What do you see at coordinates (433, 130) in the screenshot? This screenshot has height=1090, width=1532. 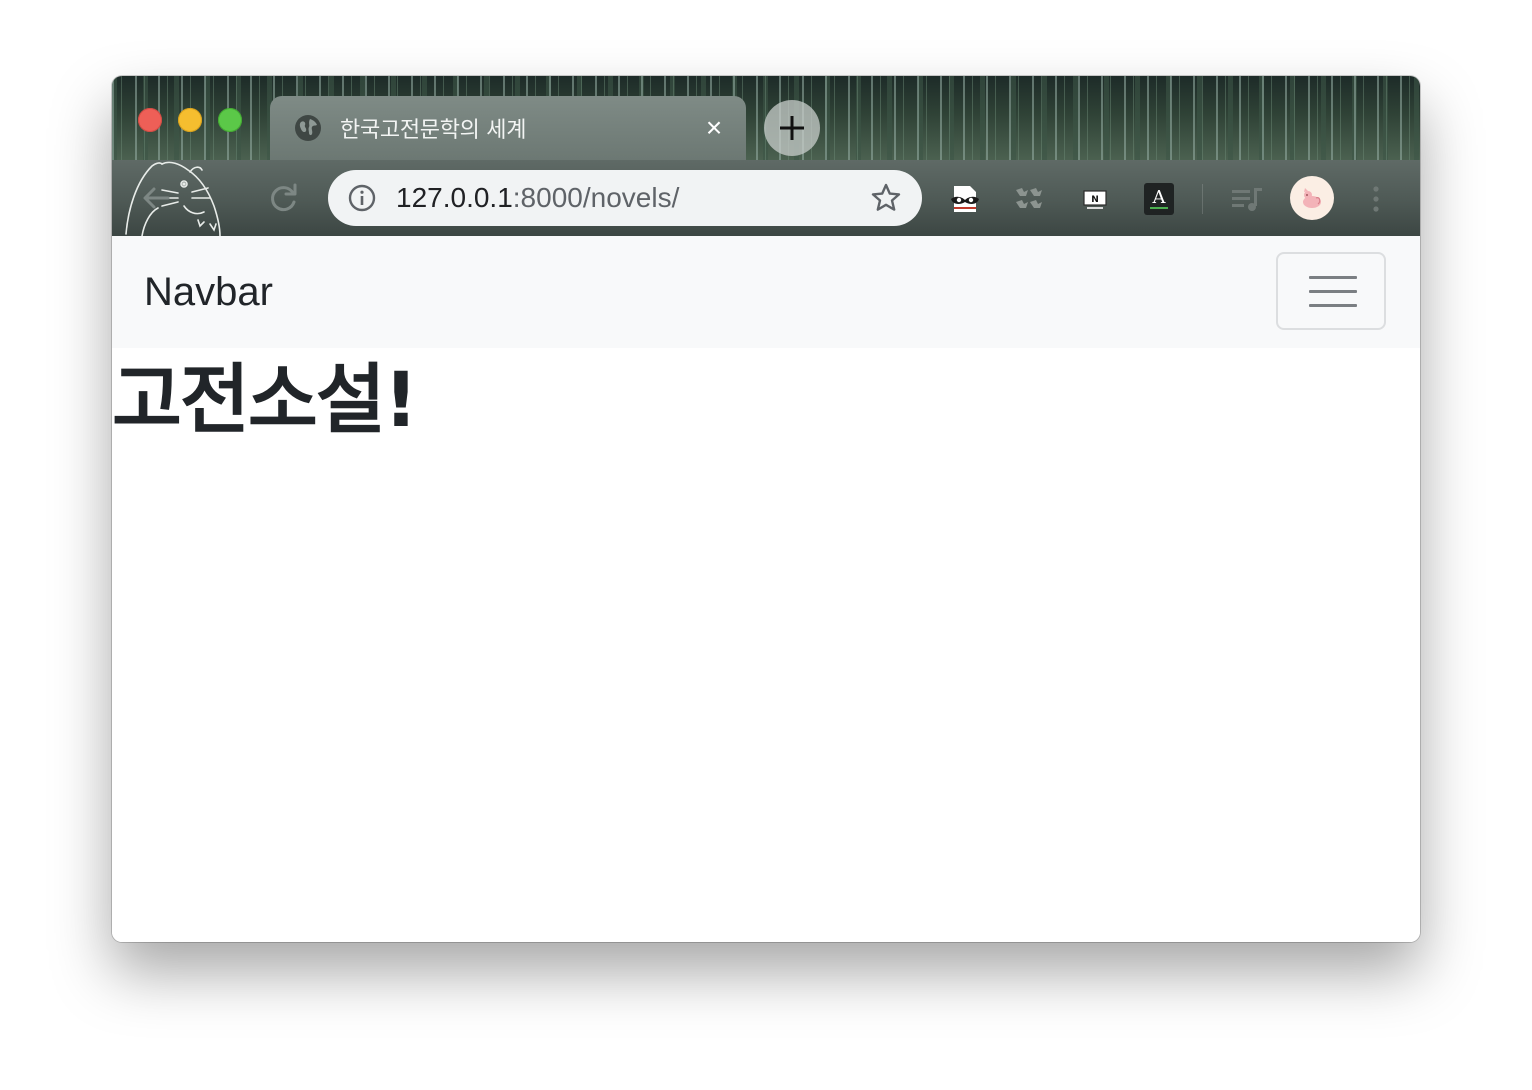 I see `tab-title: 한국고전문학의 세계` at bounding box center [433, 130].